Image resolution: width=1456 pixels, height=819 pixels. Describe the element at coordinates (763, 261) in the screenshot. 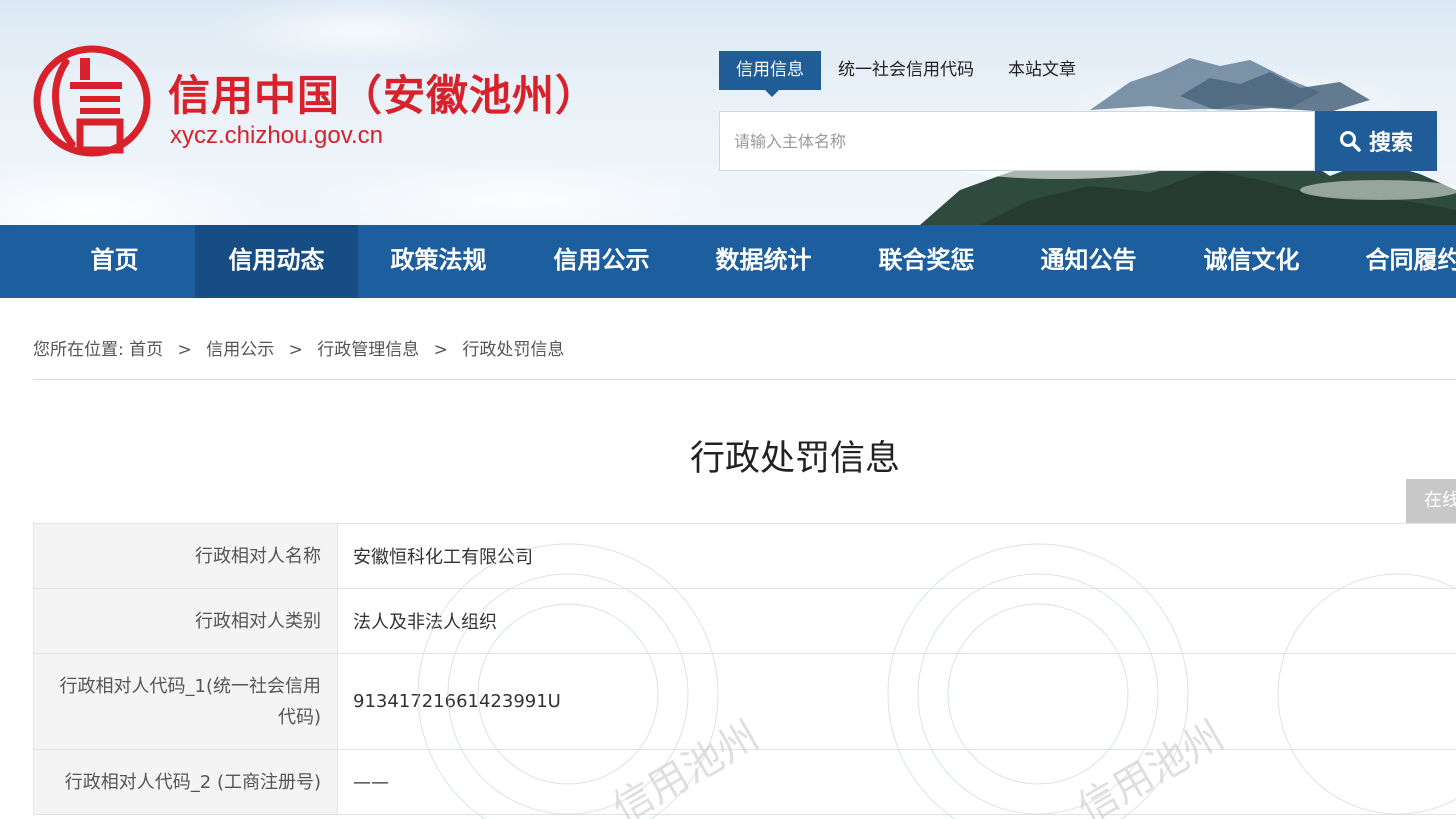

I see `nav-item-statistics: 数据统计` at that location.